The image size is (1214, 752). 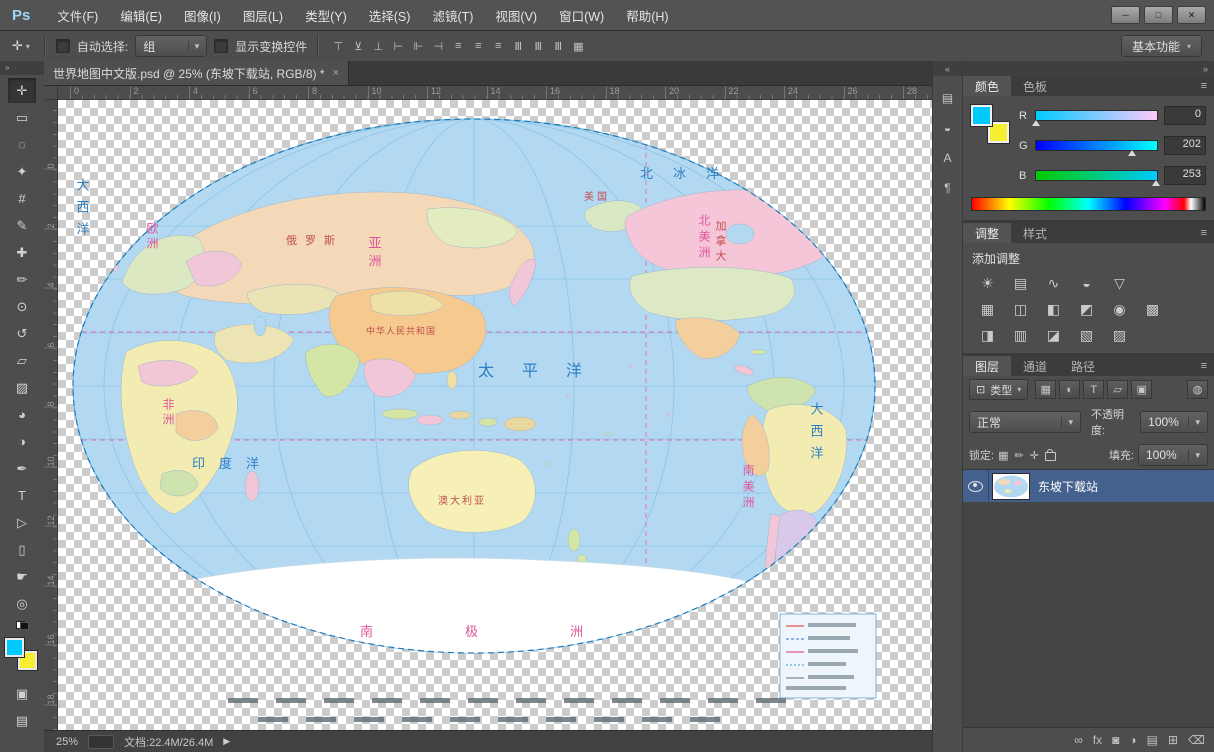 I want to click on pixel-layer-filter-icon: ▦, so click(x=1046, y=389).